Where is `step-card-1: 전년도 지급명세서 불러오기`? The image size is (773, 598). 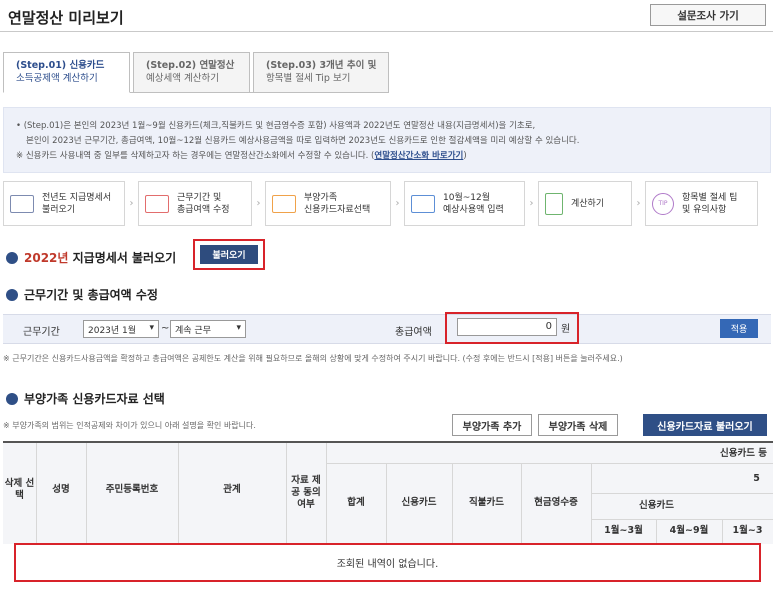 step-card-1: 전년도 지급명세서 불러오기 is located at coordinates (64, 203).